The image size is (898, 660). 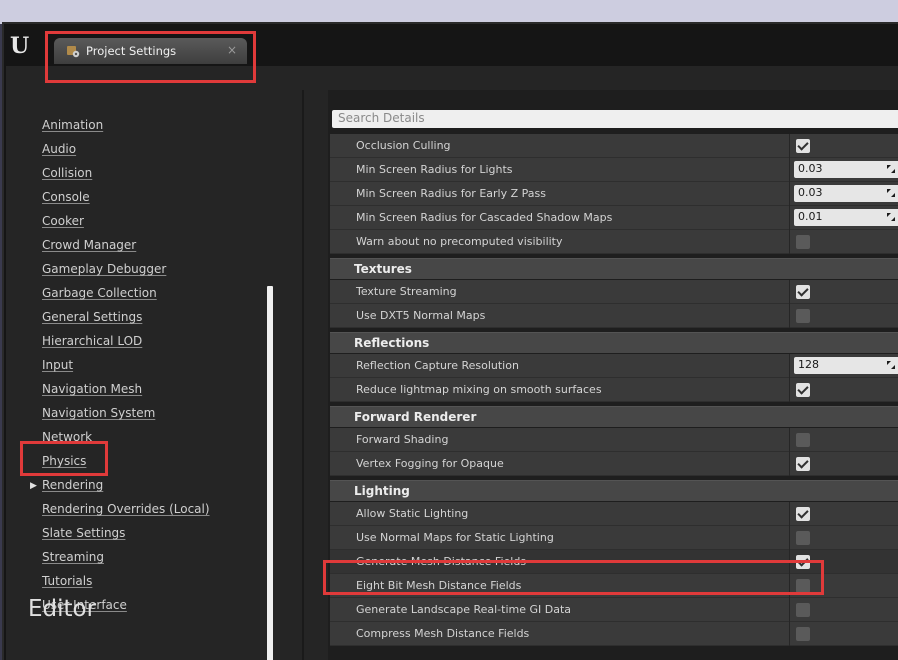 I want to click on setting-row-warn-about-no-precomputed-visibility: Warn about no precomputed visibility, so click(x=614, y=242).